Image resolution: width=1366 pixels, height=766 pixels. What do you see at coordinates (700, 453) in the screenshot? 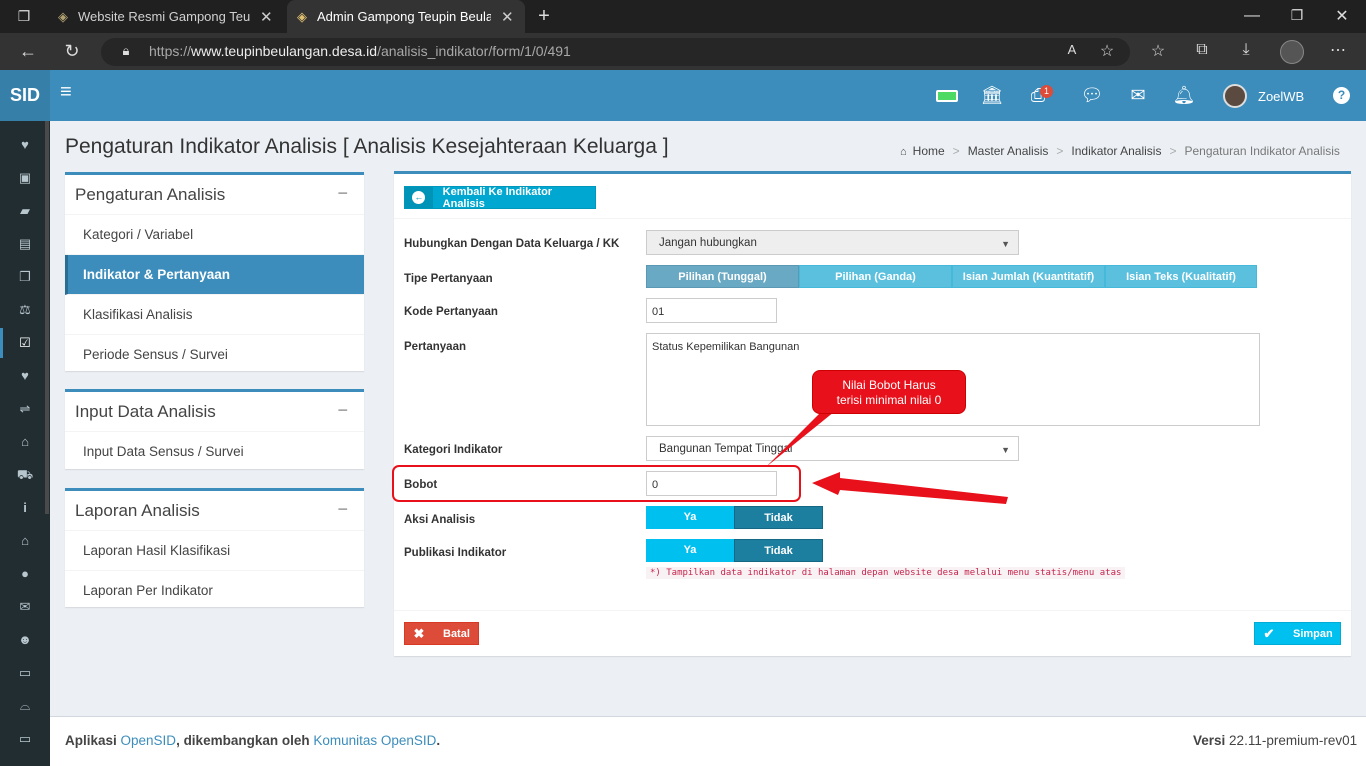
I see `annotation-overlay` at bounding box center [700, 453].